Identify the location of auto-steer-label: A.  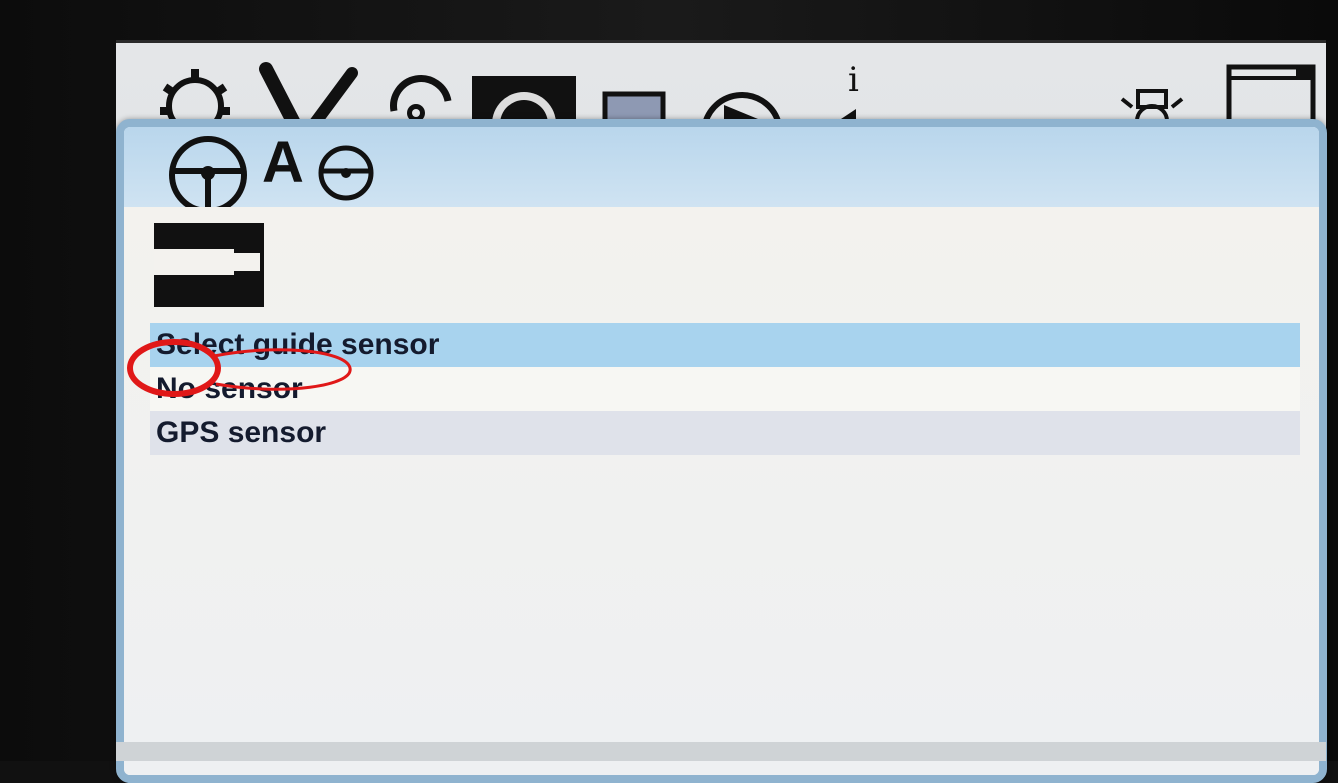
(283, 162).